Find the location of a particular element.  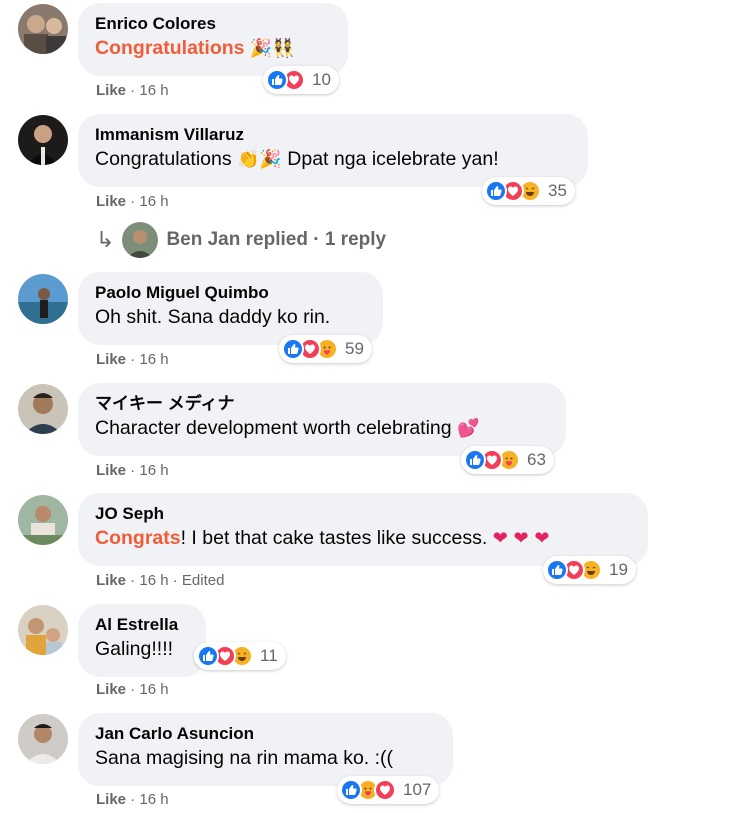

reaction-count: 63 is located at coordinates (536, 459).